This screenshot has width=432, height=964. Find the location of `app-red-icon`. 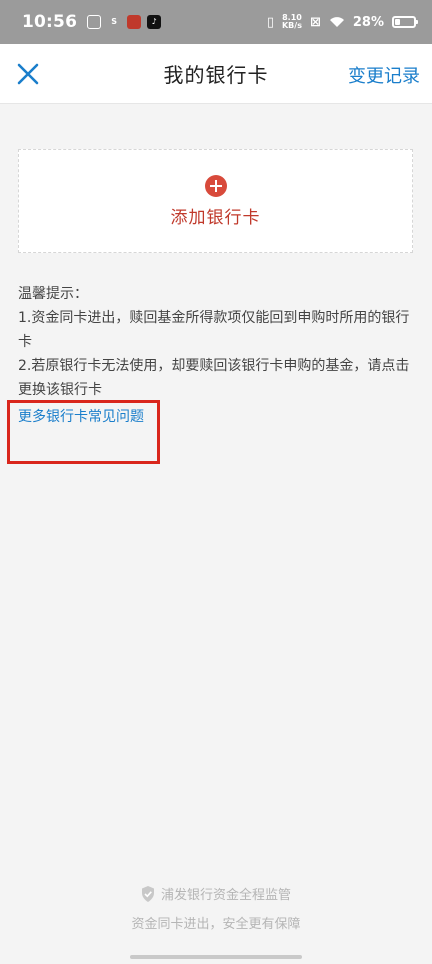

app-red-icon is located at coordinates (134, 22).